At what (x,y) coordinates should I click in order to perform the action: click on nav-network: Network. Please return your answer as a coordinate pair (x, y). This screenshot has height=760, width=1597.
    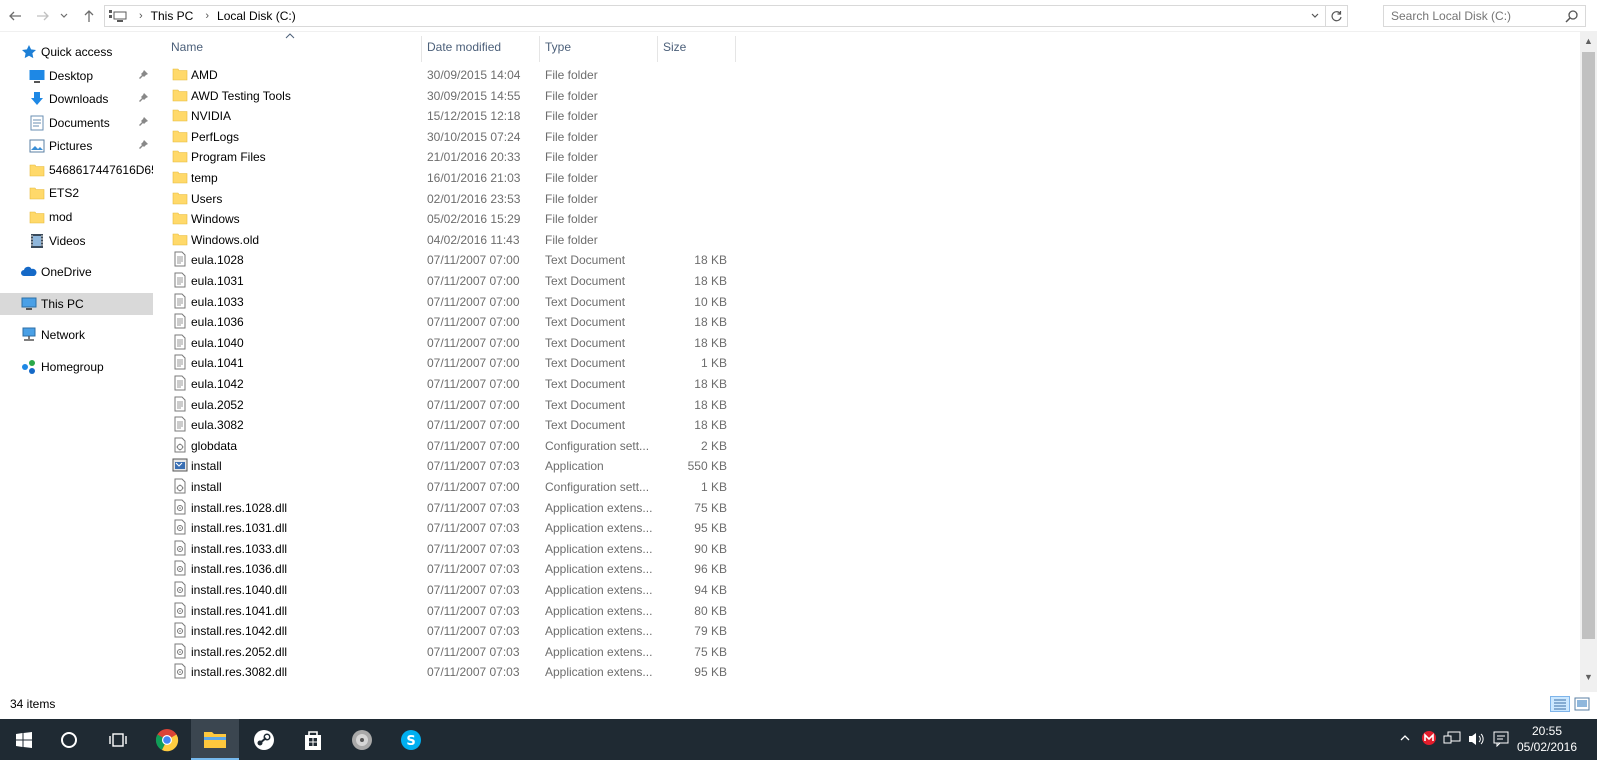
    Looking at the image, I should click on (76, 335).